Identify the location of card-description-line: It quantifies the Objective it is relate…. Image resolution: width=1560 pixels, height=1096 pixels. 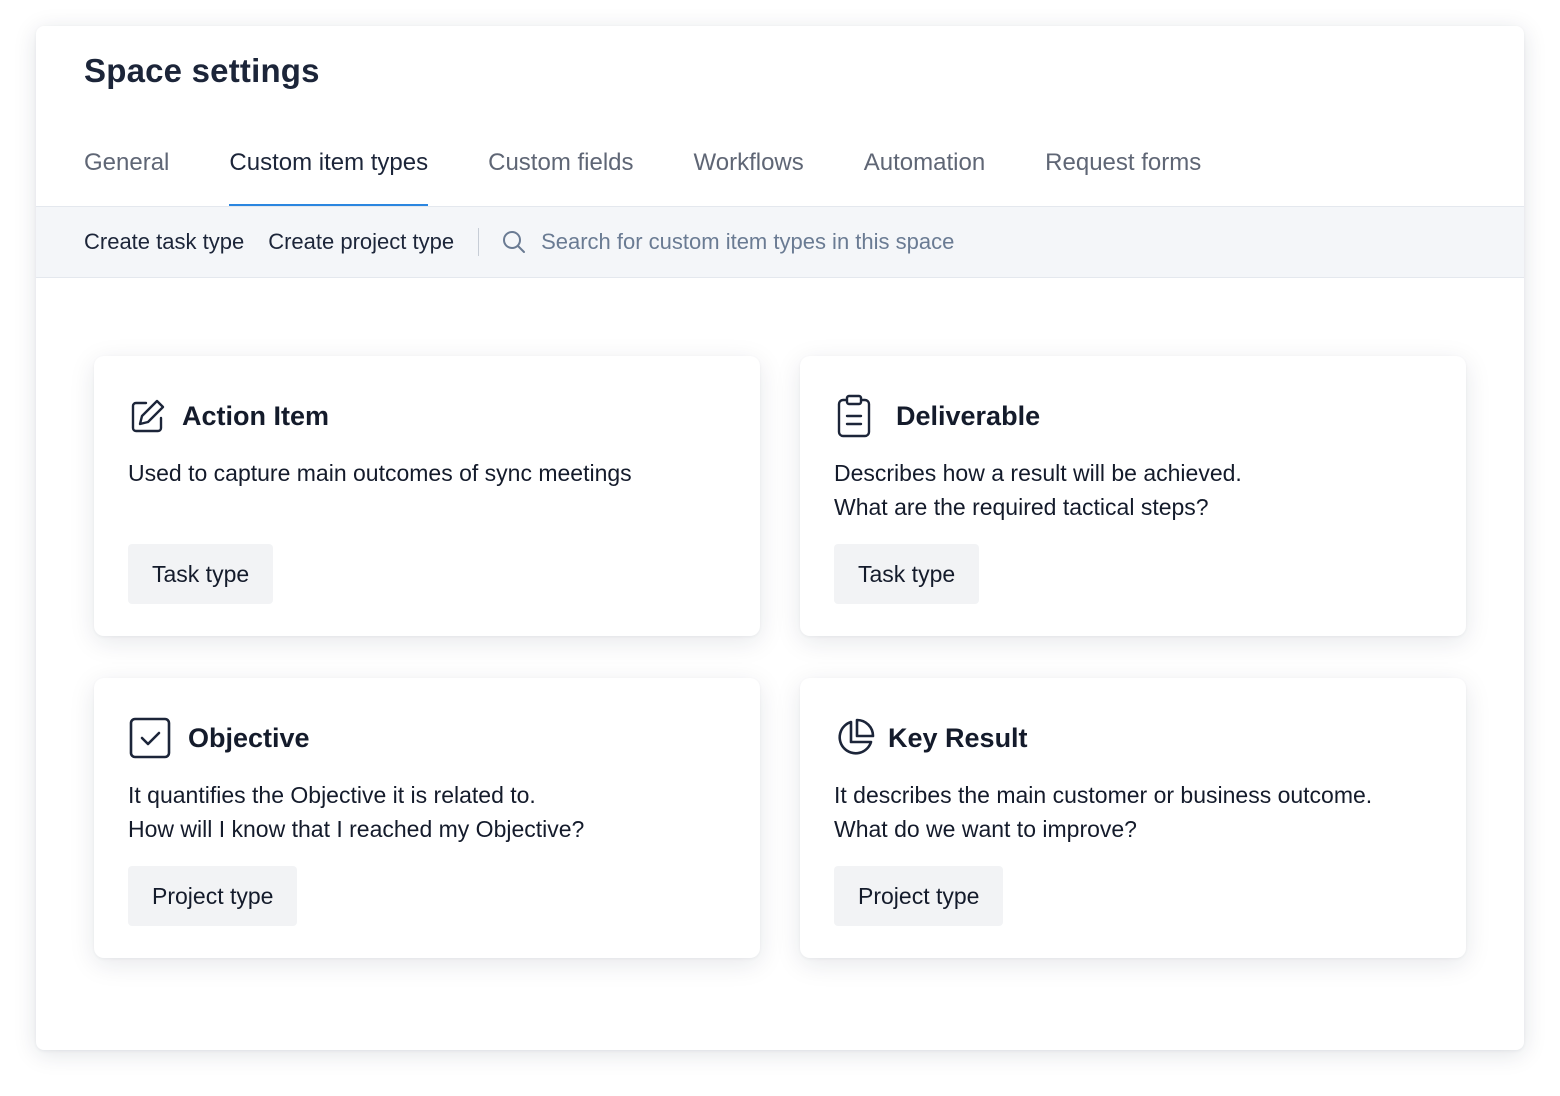
(332, 795).